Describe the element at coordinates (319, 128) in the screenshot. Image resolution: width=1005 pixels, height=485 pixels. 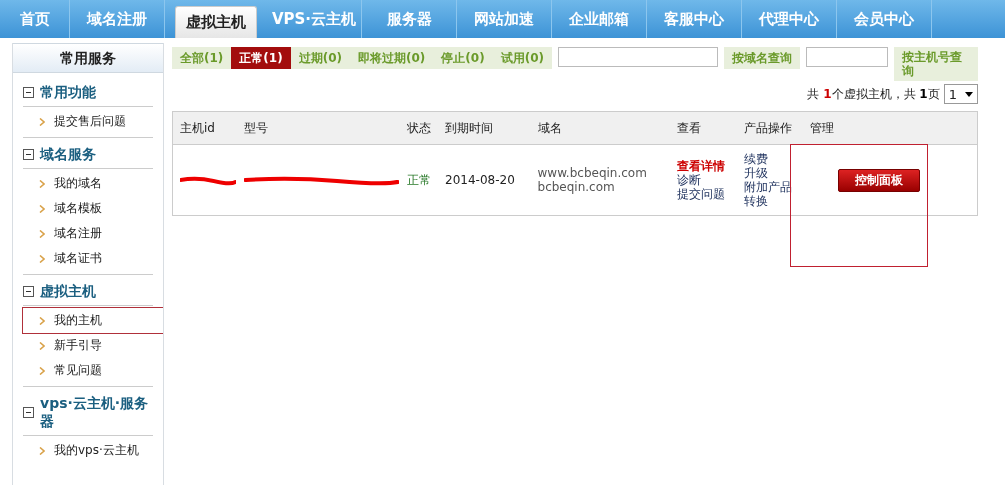
I see `column-header: 型号` at that location.